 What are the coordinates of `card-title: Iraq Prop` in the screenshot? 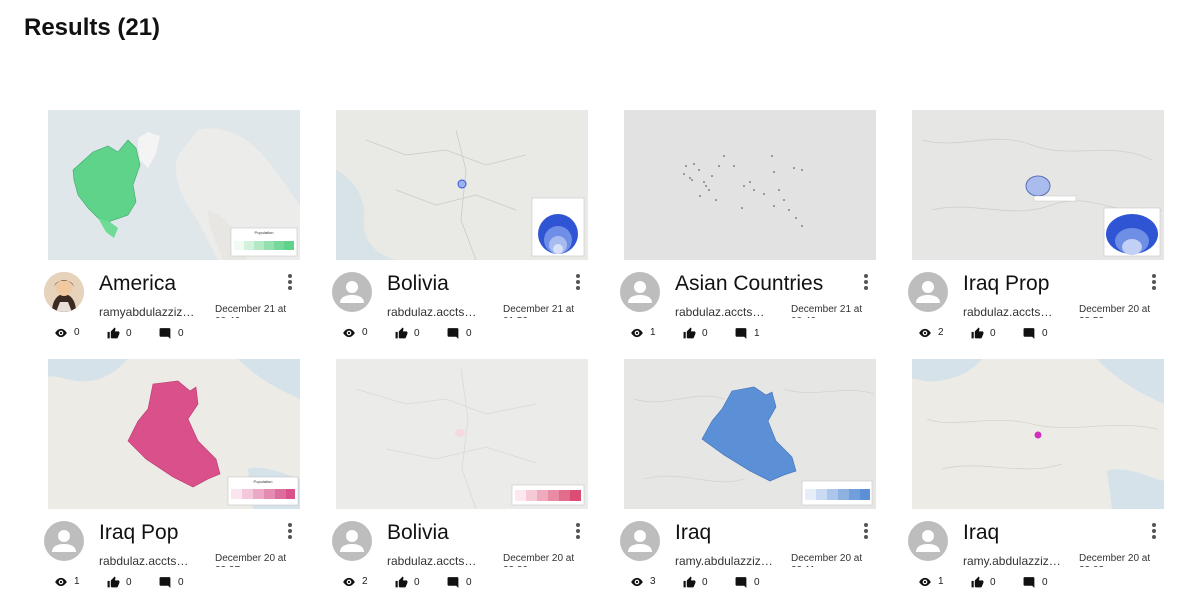 It's located at (1006, 284).